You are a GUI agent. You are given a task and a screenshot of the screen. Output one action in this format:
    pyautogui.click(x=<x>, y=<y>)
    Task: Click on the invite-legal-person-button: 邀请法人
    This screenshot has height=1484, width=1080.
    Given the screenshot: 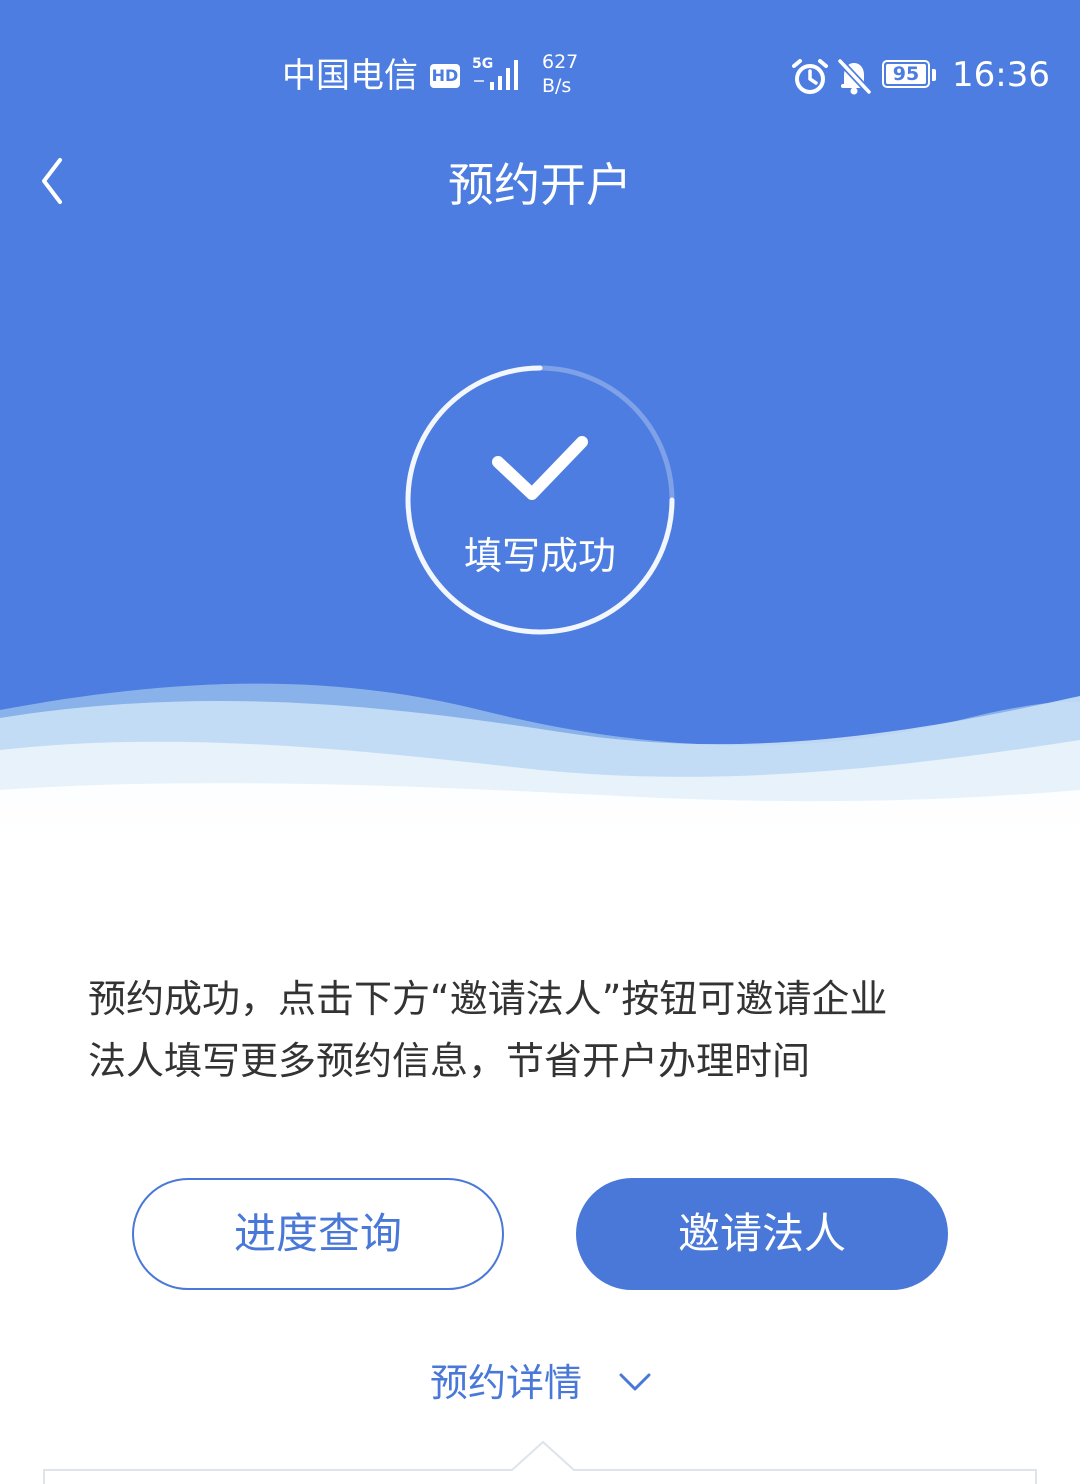 What is the action you would take?
    pyautogui.click(x=762, y=1234)
    